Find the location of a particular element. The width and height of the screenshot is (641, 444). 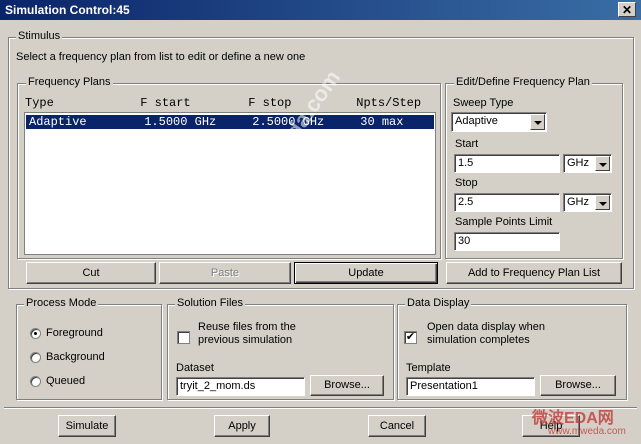

apply-button: Apply is located at coordinates (242, 426).